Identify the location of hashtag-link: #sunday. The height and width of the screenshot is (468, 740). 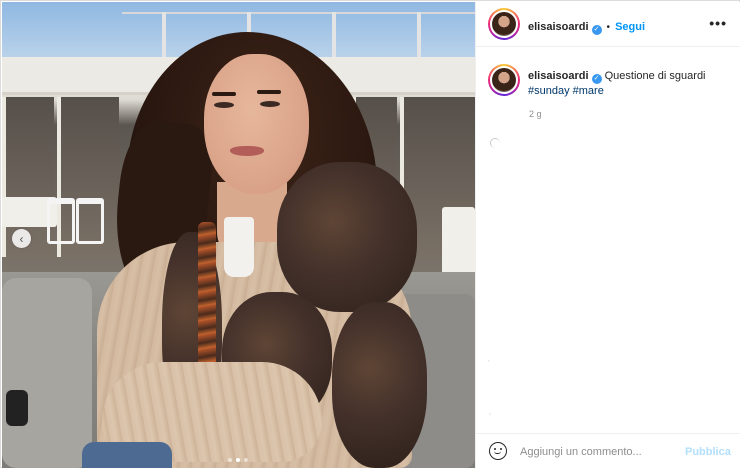
(549, 91).